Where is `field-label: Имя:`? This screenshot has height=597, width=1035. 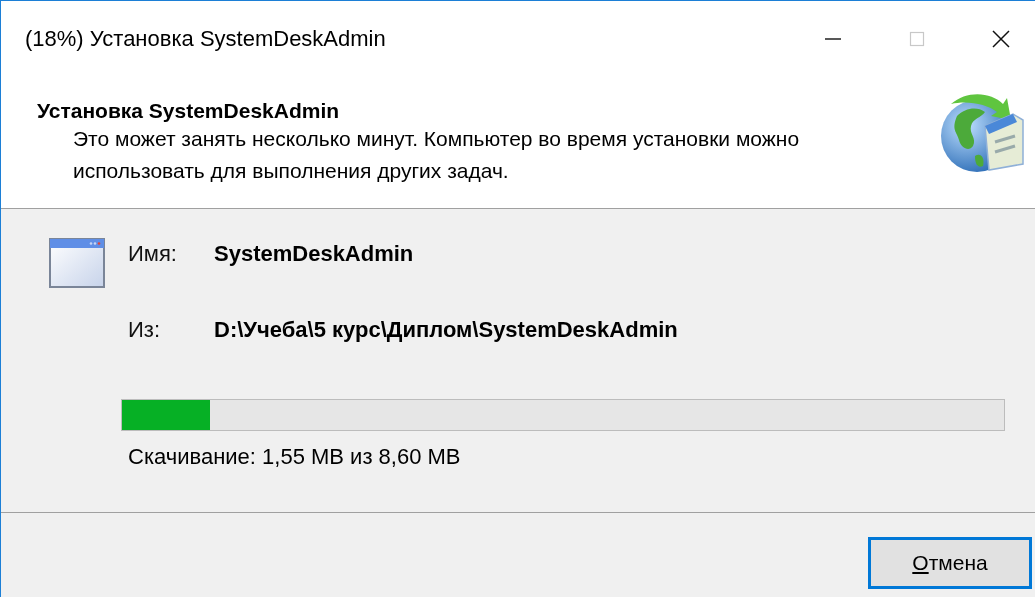 field-label: Имя: is located at coordinates (152, 254).